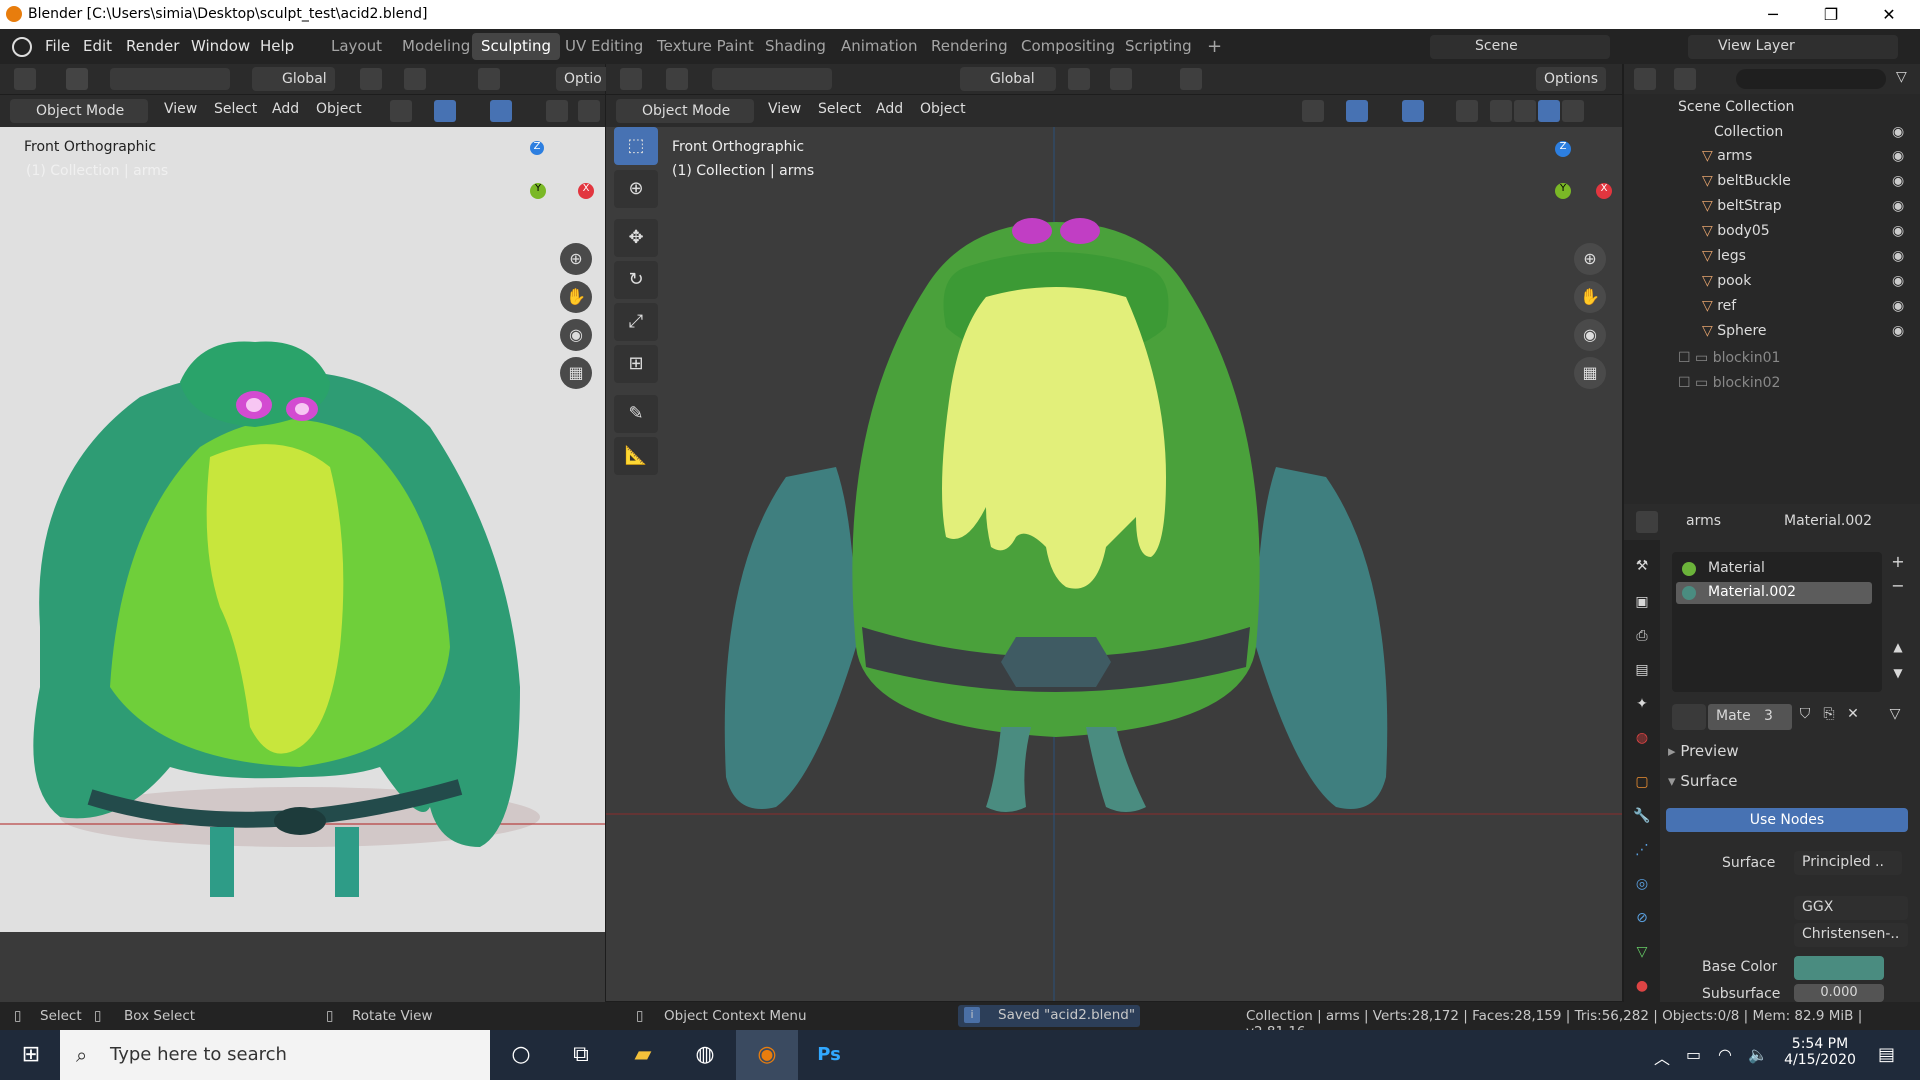  What do you see at coordinates (1642, 568) in the screenshot?
I see `tool-tab-icon: ⚒` at bounding box center [1642, 568].